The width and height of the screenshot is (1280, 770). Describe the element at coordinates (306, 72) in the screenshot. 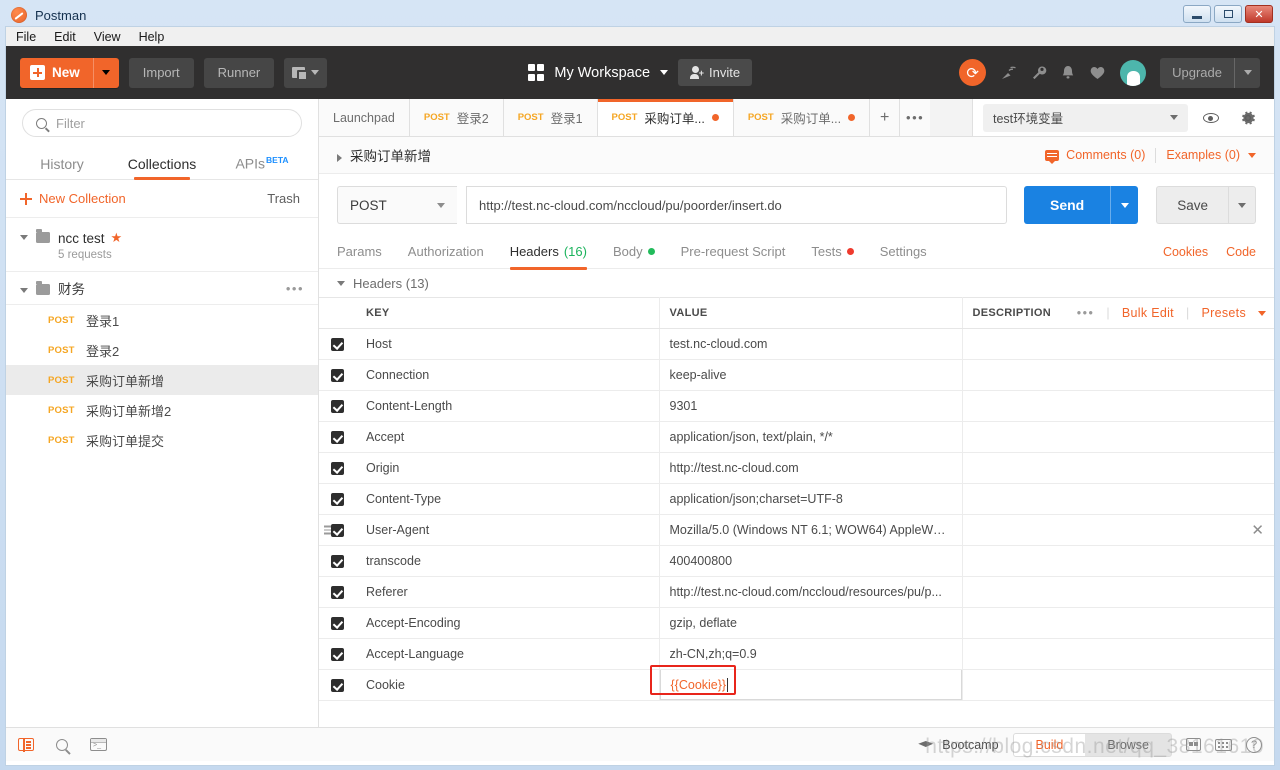

I see `new-tab-button` at that location.